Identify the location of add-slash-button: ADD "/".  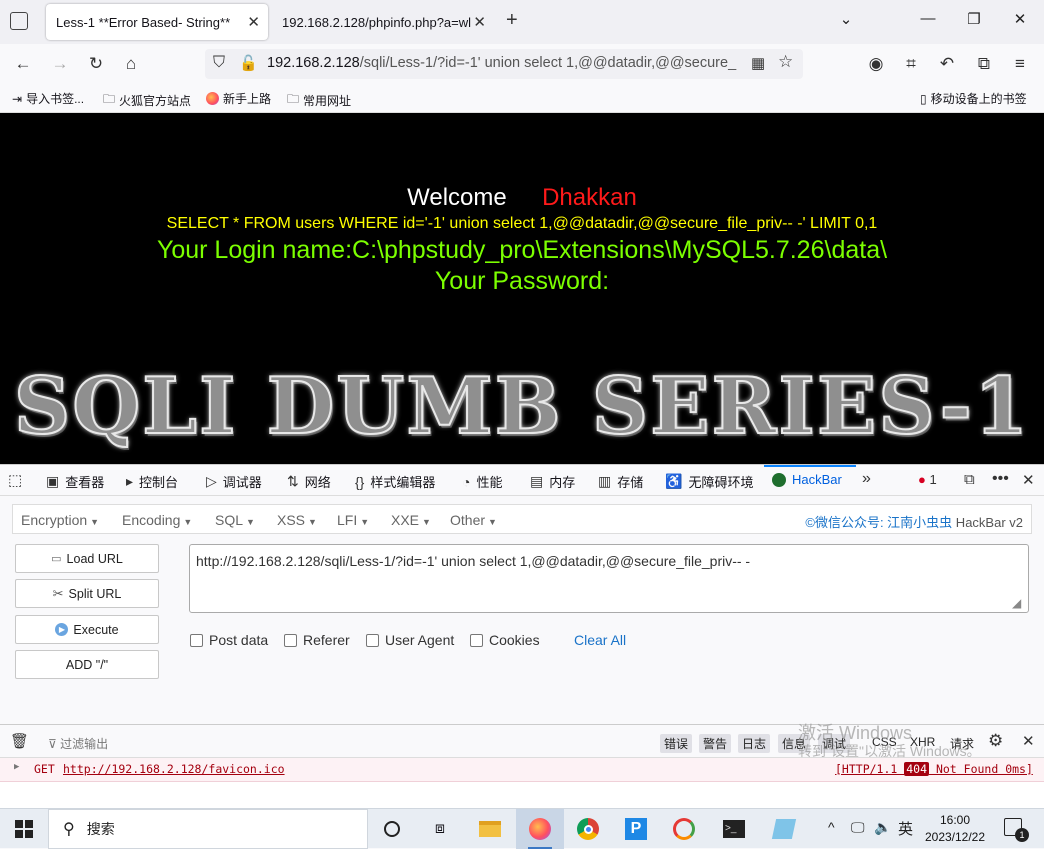
(87, 664).